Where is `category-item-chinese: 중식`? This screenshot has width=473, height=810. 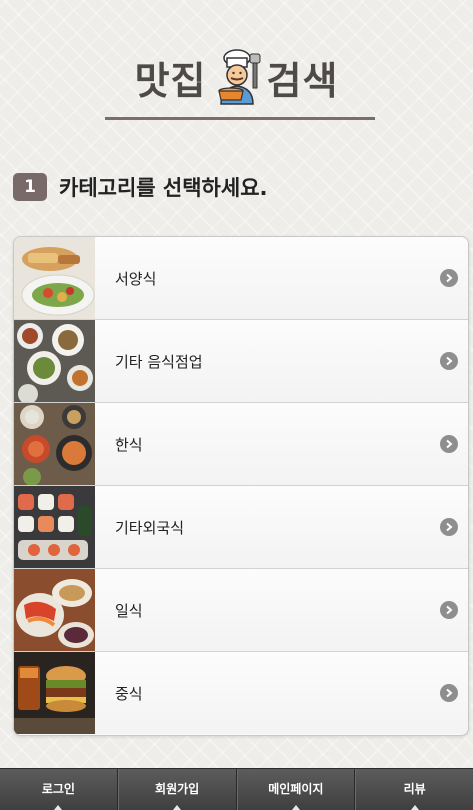
category-item-chinese: 중식 is located at coordinates (241, 693).